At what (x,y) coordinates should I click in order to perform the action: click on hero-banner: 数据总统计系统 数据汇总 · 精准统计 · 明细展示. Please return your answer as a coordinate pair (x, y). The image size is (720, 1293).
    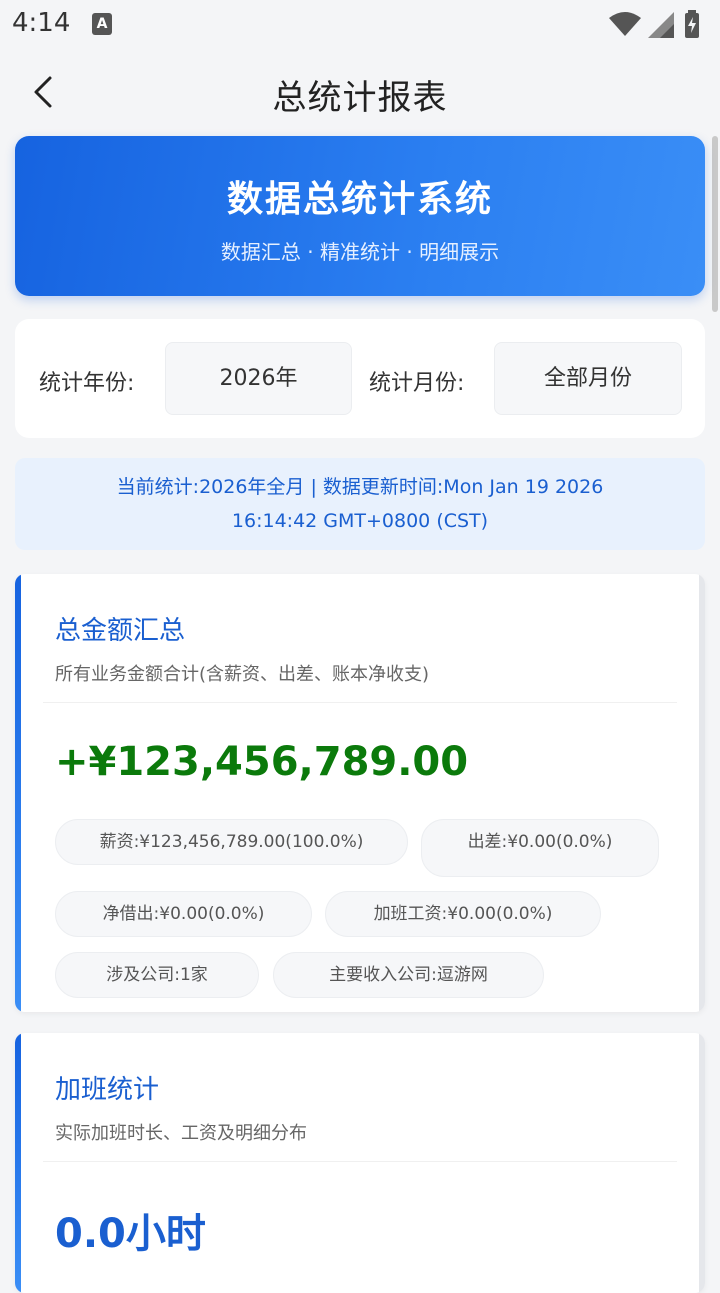
    Looking at the image, I should click on (360, 216).